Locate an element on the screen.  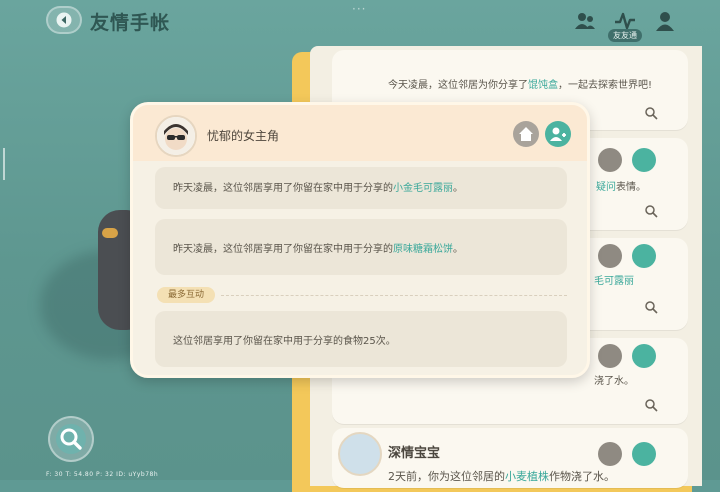
more-dots: ··· is located at coordinates (359, 9).